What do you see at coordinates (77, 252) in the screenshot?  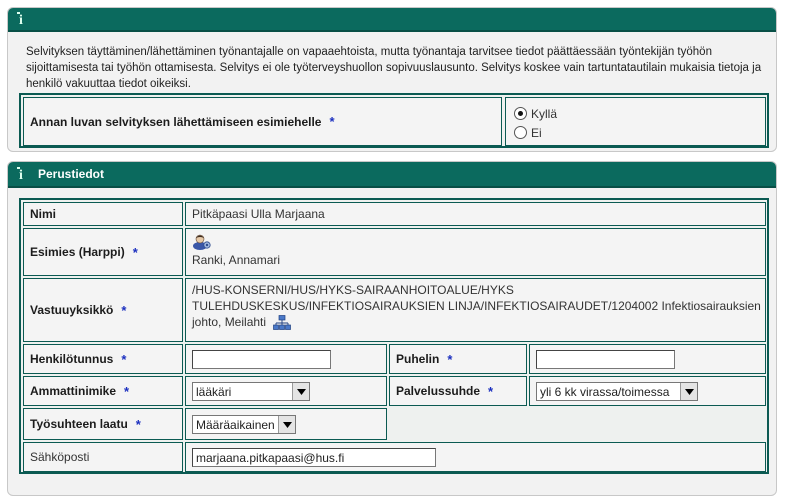 I see `supervisor-label: Esimies (Harppi)` at bounding box center [77, 252].